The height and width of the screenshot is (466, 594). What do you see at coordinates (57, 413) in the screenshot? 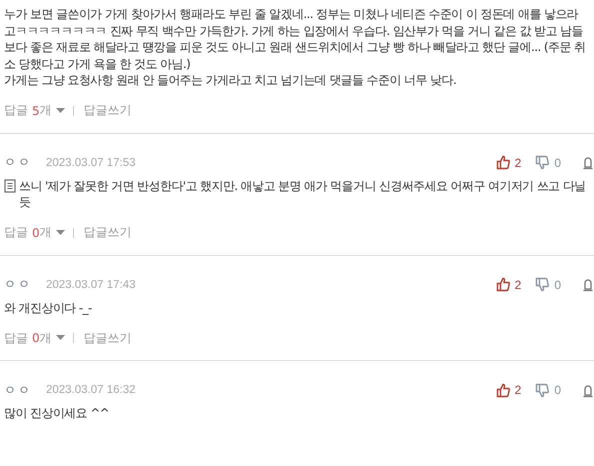
I see `comment-text: 많이 진상이세요 ^^` at bounding box center [57, 413].